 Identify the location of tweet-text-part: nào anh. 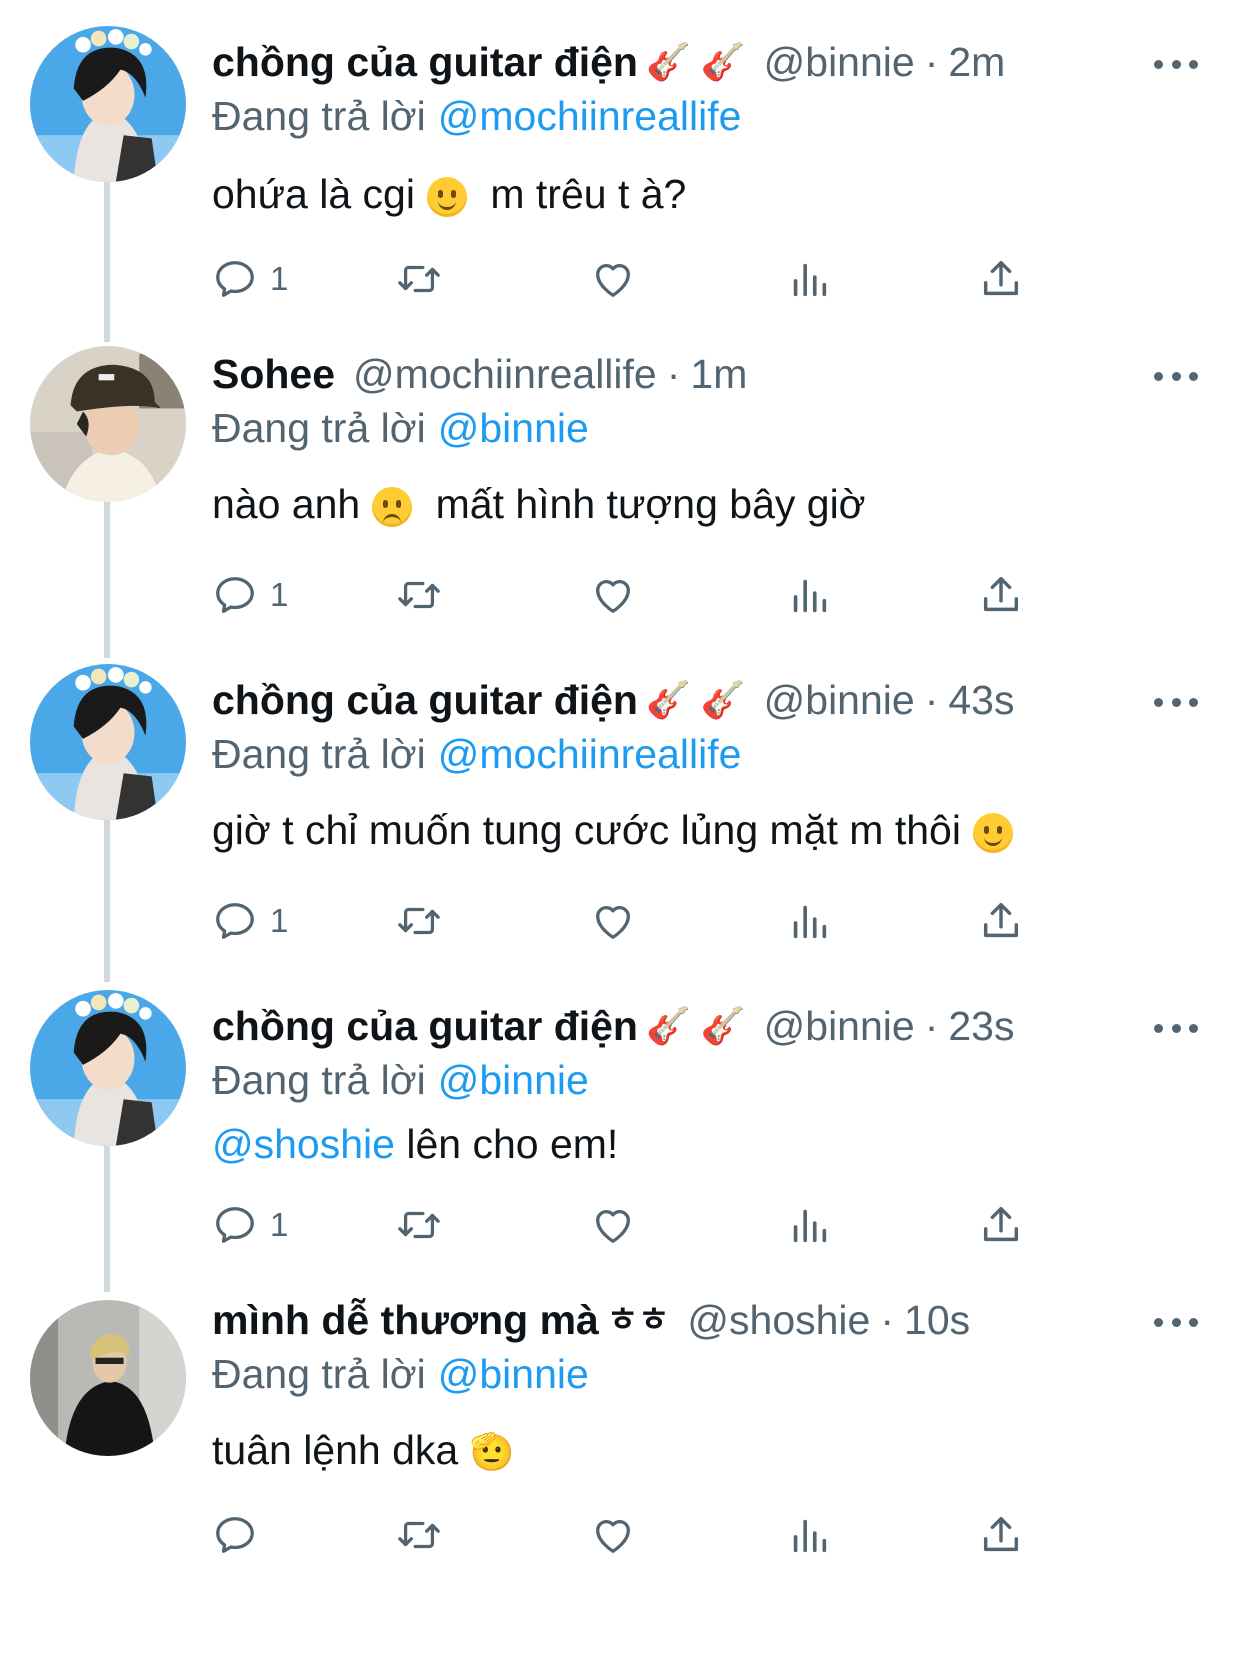
(286, 504).